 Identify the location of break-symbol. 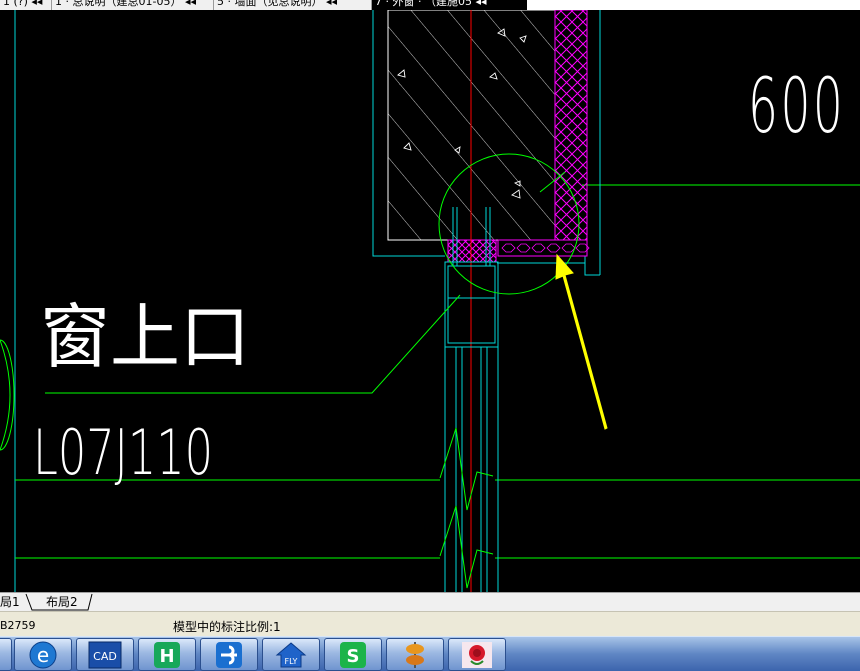
(466, 469).